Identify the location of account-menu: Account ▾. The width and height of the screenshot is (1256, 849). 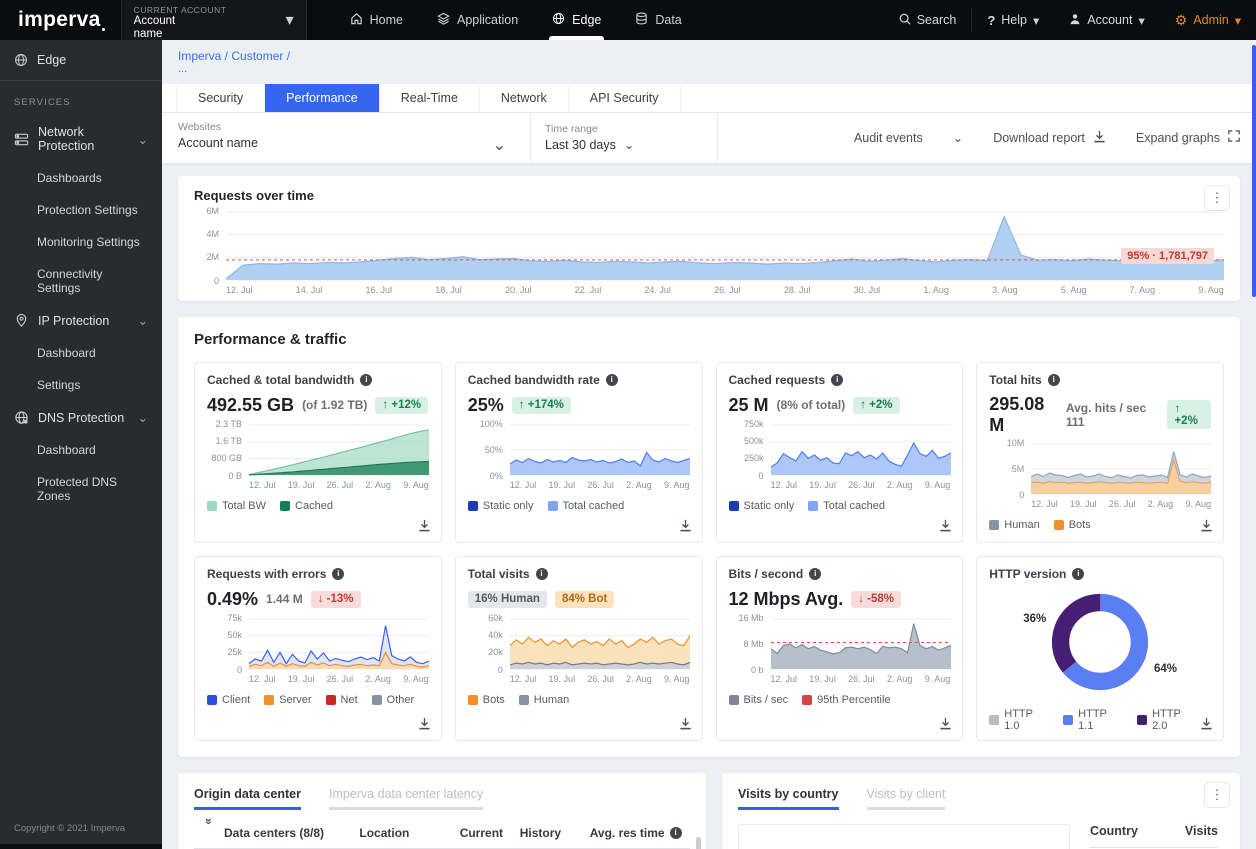
(1106, 20).